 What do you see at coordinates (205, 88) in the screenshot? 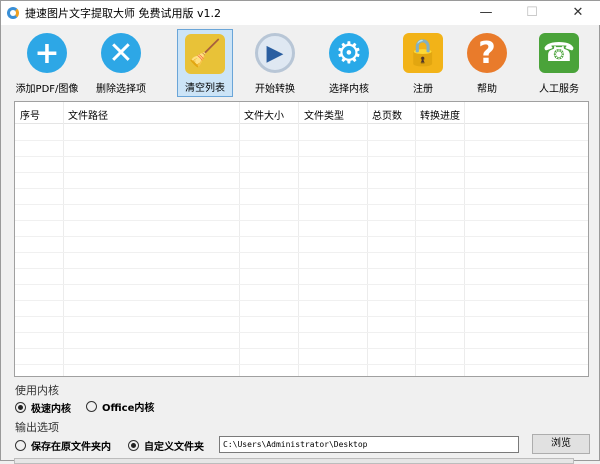
I see `toolbar-button-label: 清空列表` at bounding box center [205, 88].